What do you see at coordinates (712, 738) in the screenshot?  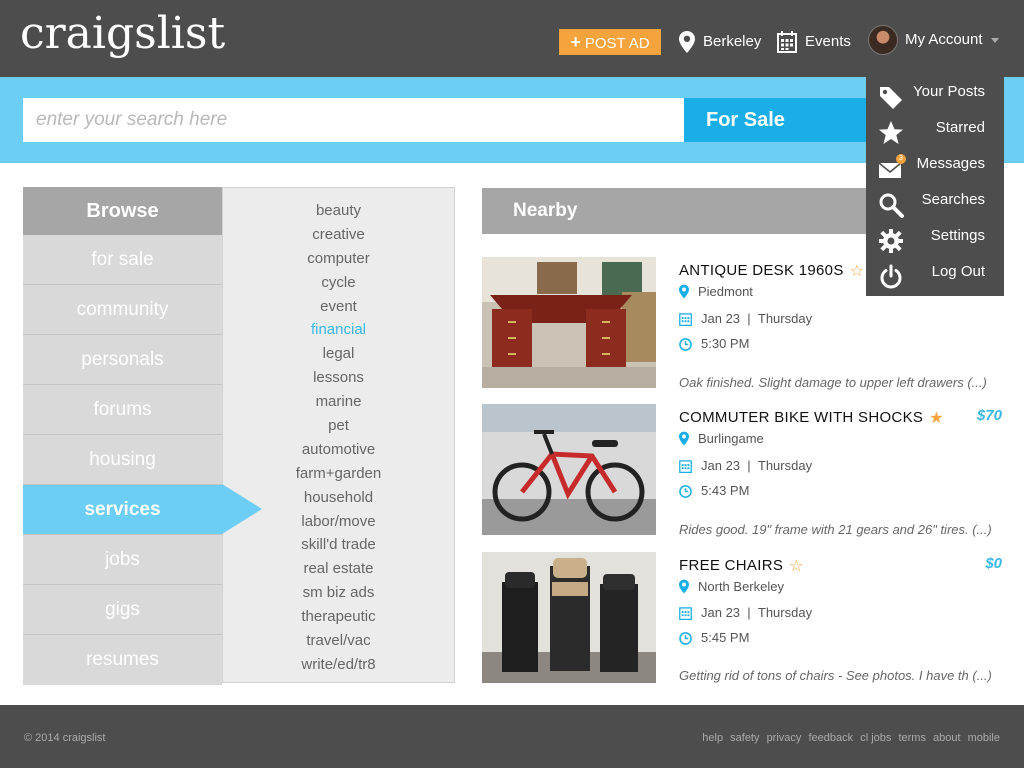 I see `footer-link-help: help` at bounding box center [712, 738].